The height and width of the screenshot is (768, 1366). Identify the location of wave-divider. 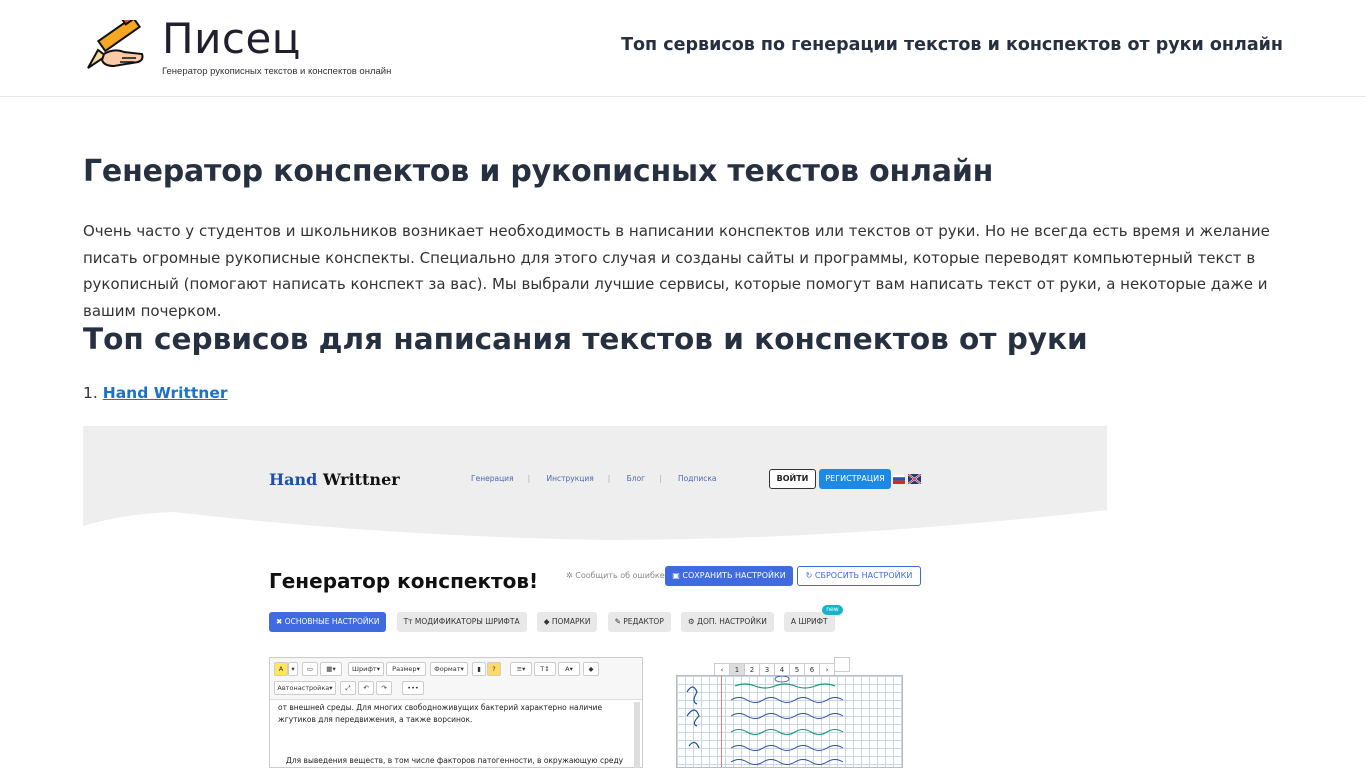
(595, 538).